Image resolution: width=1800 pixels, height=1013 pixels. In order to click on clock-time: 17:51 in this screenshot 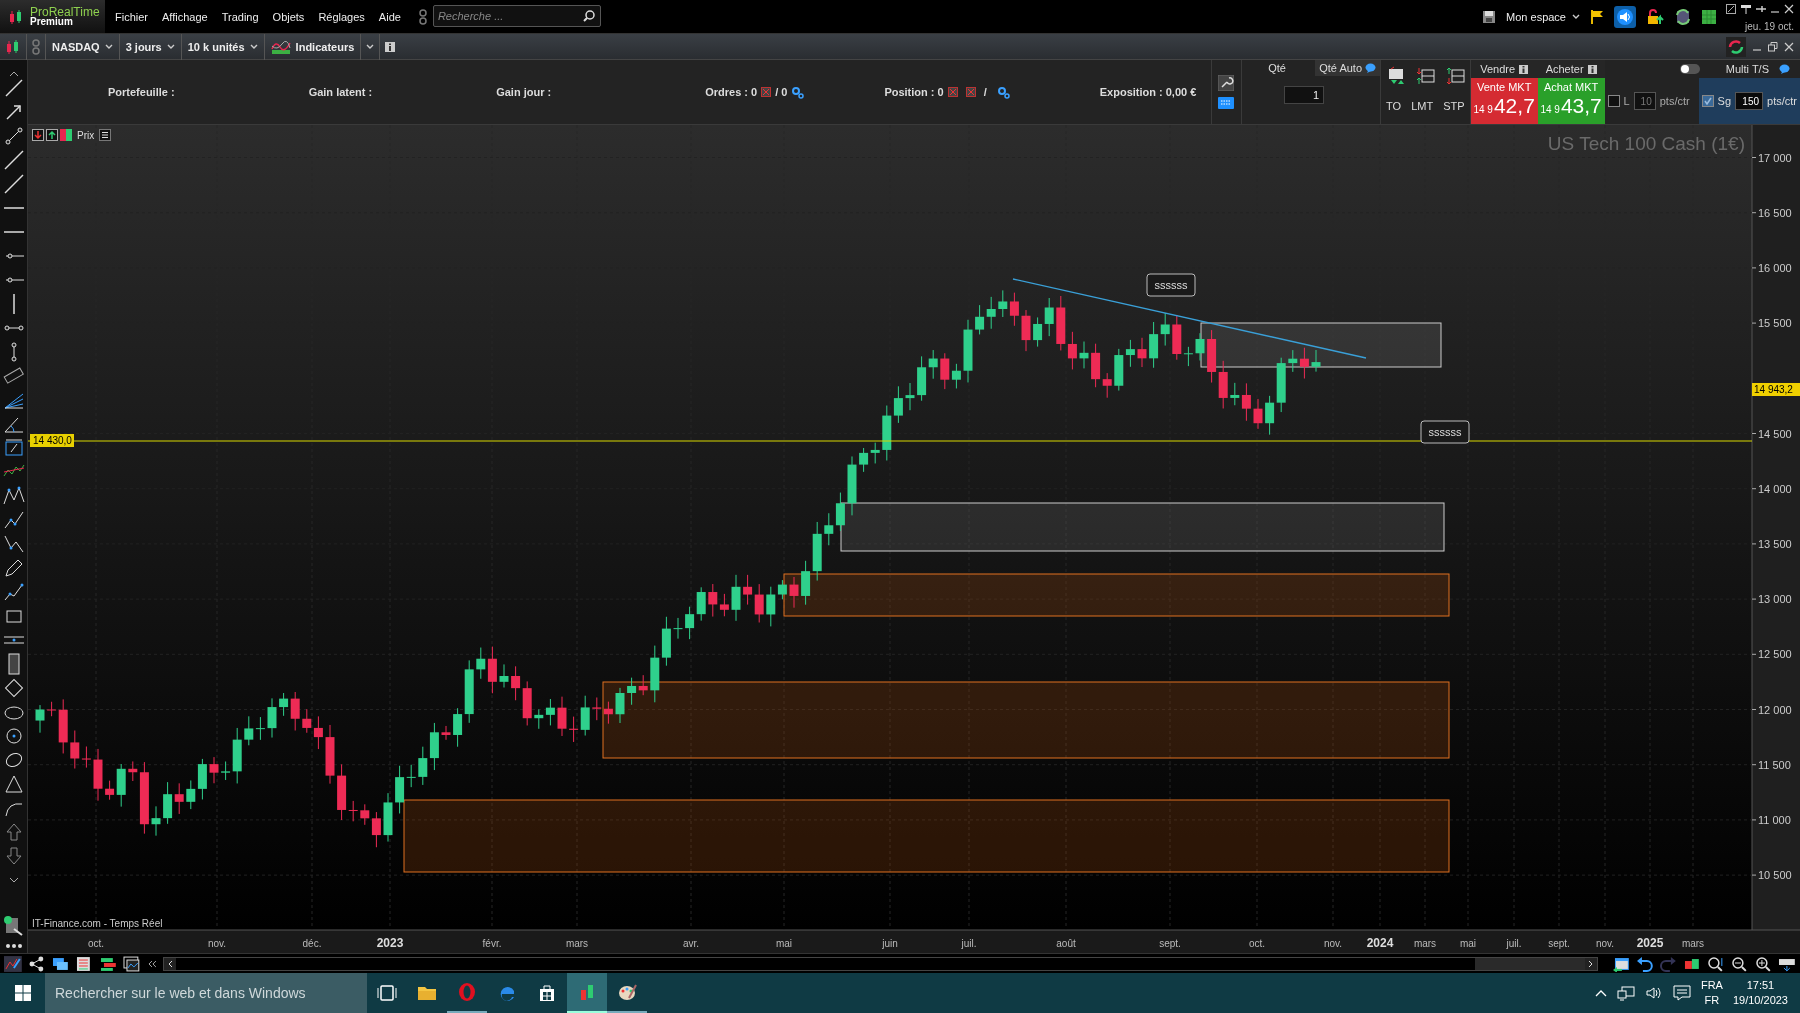, I will do `click(1760, 985)`.